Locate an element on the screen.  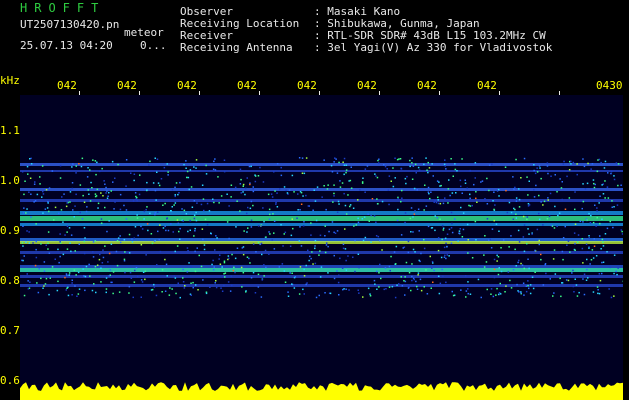
y-tick-label: 1.1 is located at coordinates (10, 130).